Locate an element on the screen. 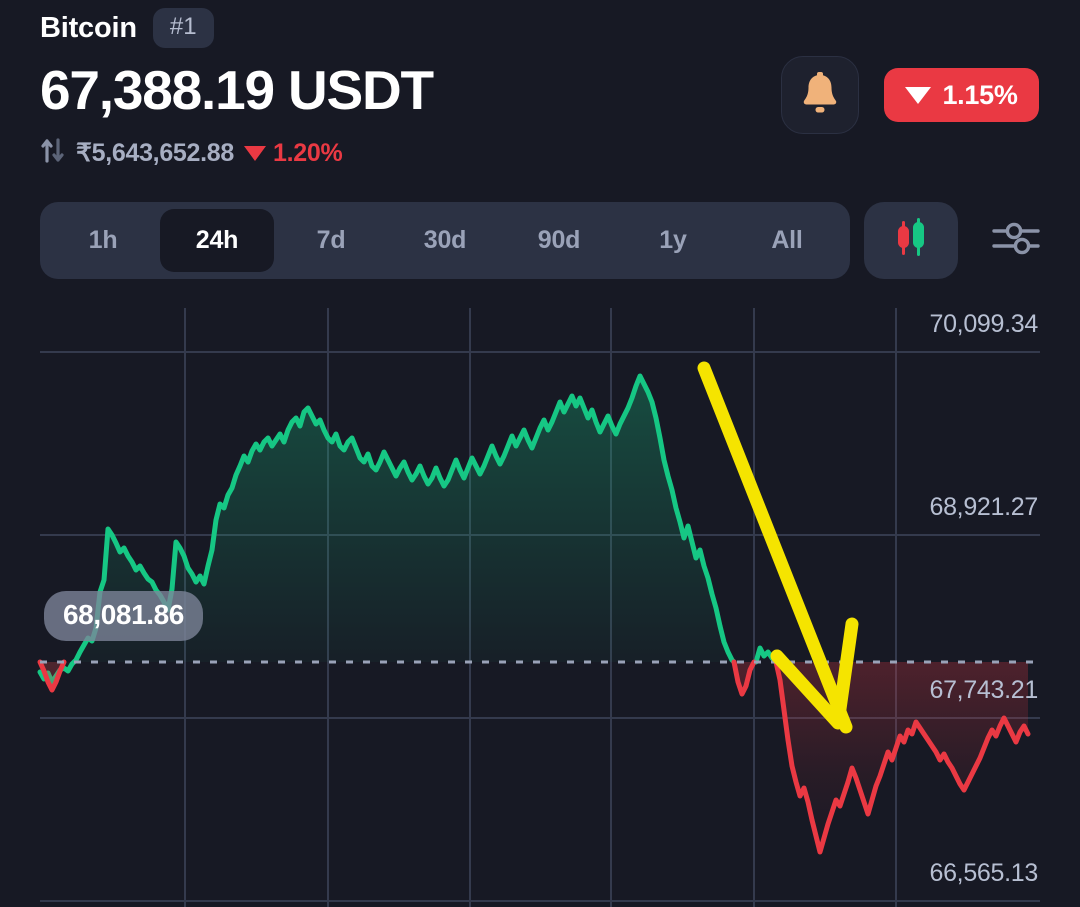 The width and height of the screenshot is (1080, 907). secondary-price-row: ₹5,643,652.88 1.20% is located at coordinates (191, 153).